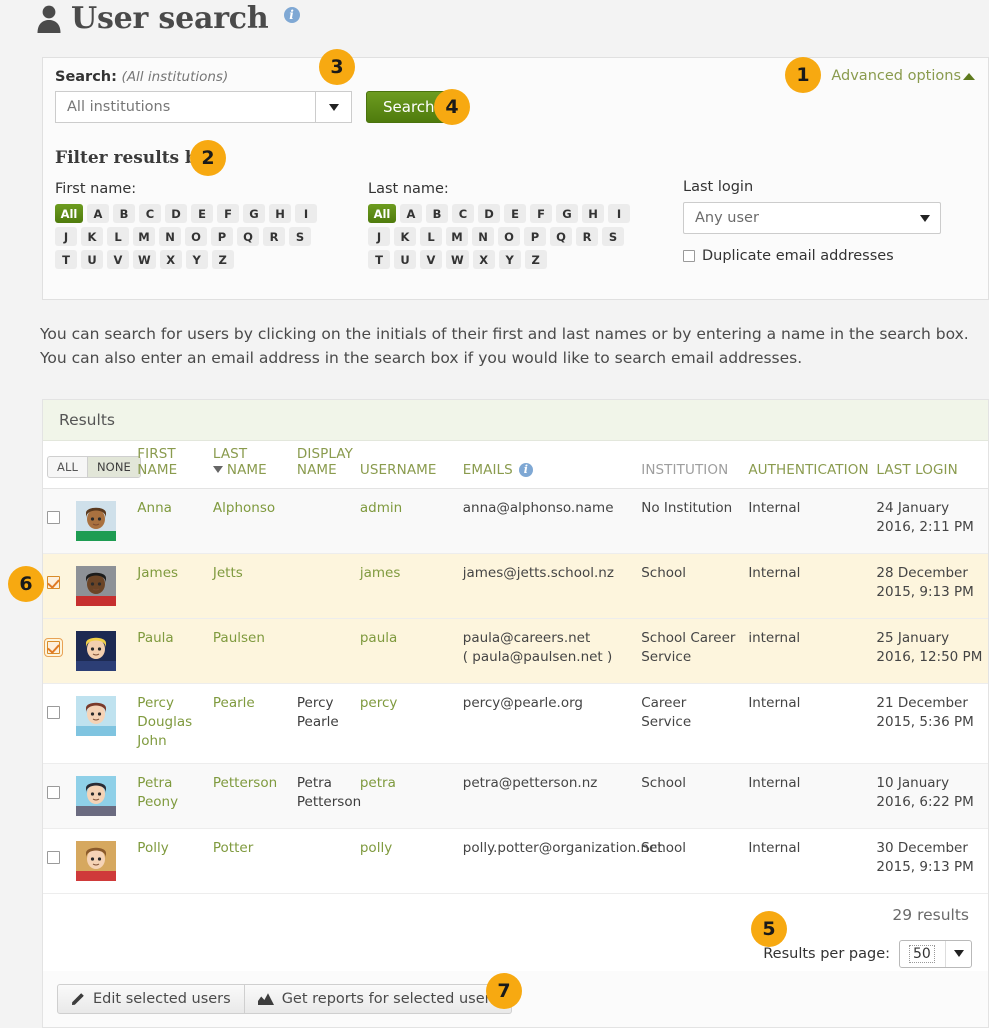 This screenshot has width=989, height=1028. Describe the element at coordinates (489, 213) in the screenshot. I see `last-name-letter: D` at that location.